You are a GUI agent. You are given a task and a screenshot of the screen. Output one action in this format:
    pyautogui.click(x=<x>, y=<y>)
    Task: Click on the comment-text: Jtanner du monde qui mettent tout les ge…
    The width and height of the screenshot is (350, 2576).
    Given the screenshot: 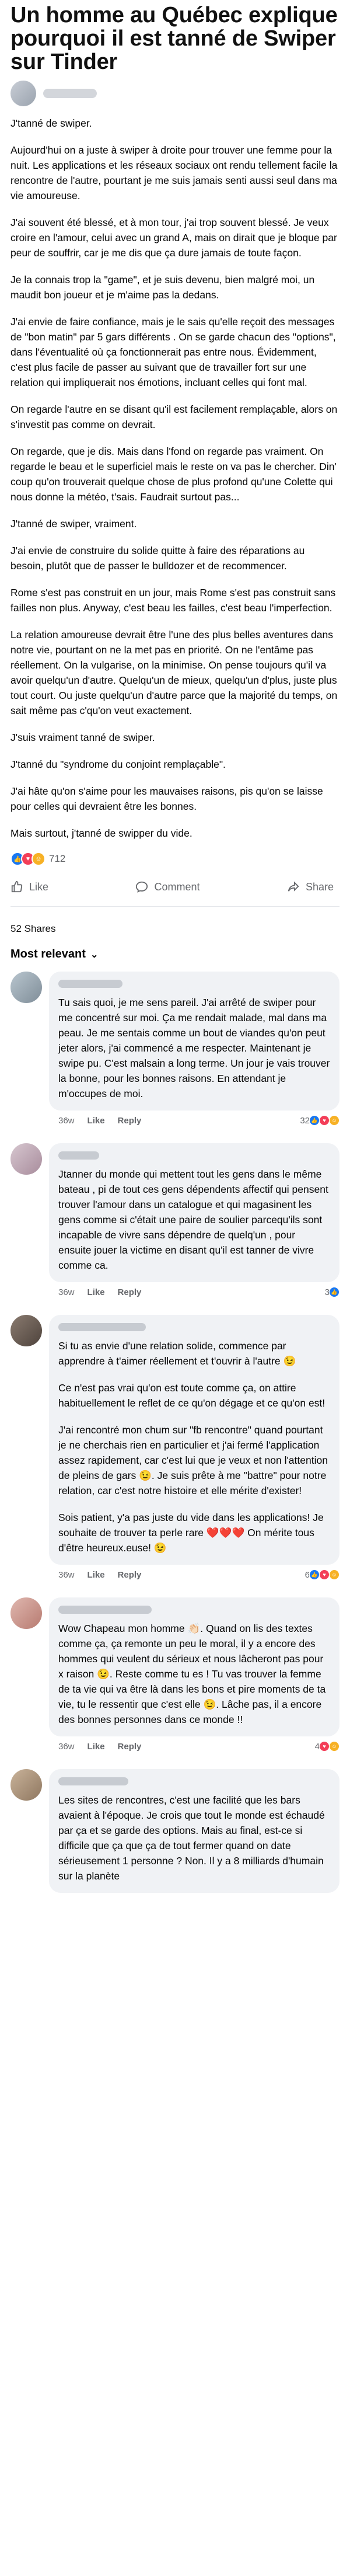 What is the action you would take?
    pyautogui.click(x=194, y=1220)
    